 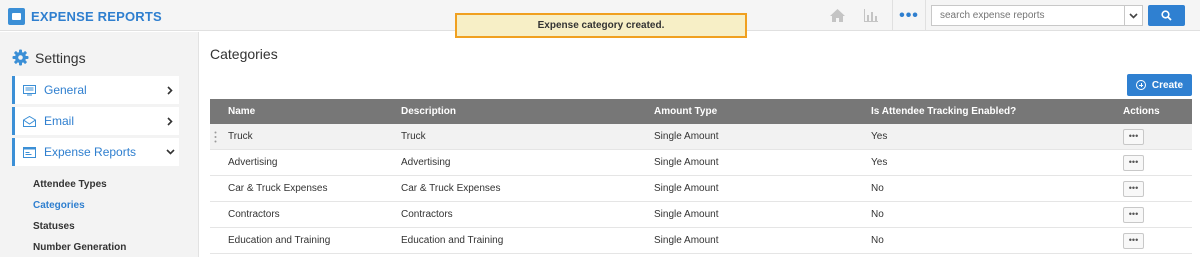 What do you see at coordinates (79, 247) in the screenshot?
I see `subnav-number-generation: Number Generation` at bounding box center [79, 247].